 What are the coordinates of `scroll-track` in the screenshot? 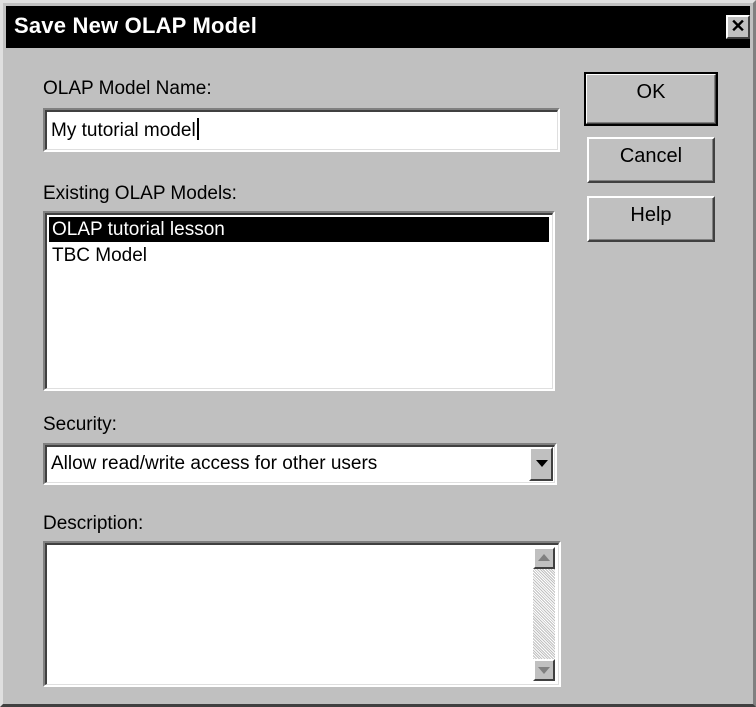 It's located at (544, 614).